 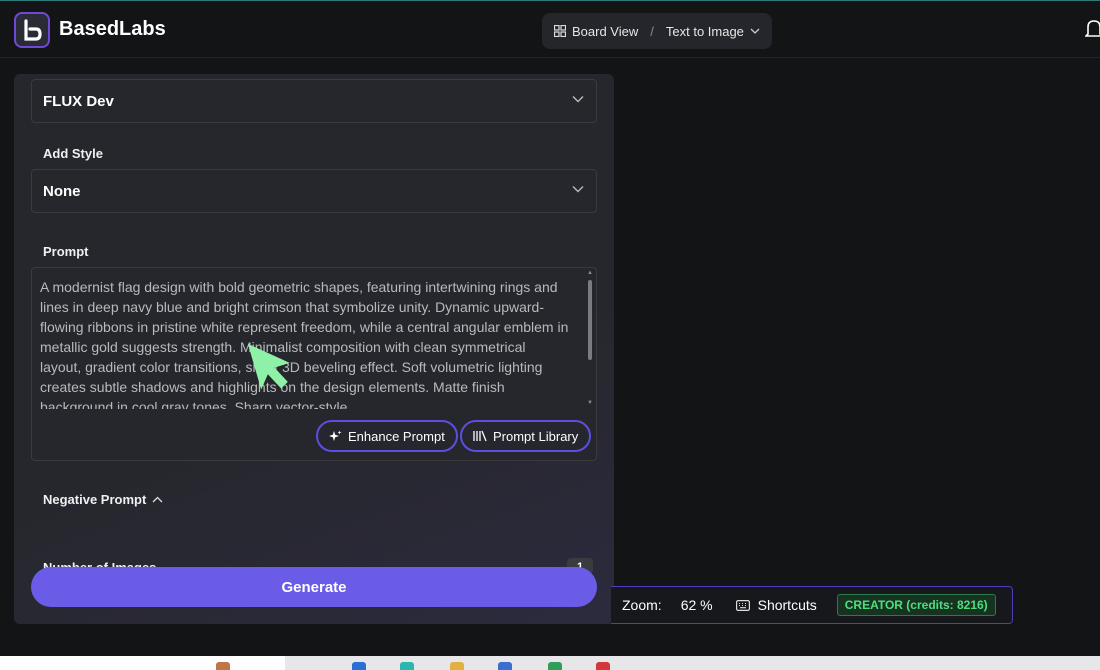 I want to click on enhance-prompt-button: Enhance Prompt, so click(x=387, y=436).